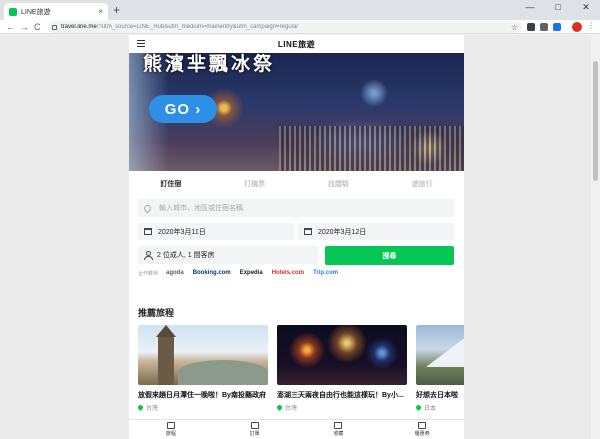  What do you see at coordinates (591, 25) in the screenshot?
I see `browser-menu-icon: ⋮` at bounding box center [591, 25].